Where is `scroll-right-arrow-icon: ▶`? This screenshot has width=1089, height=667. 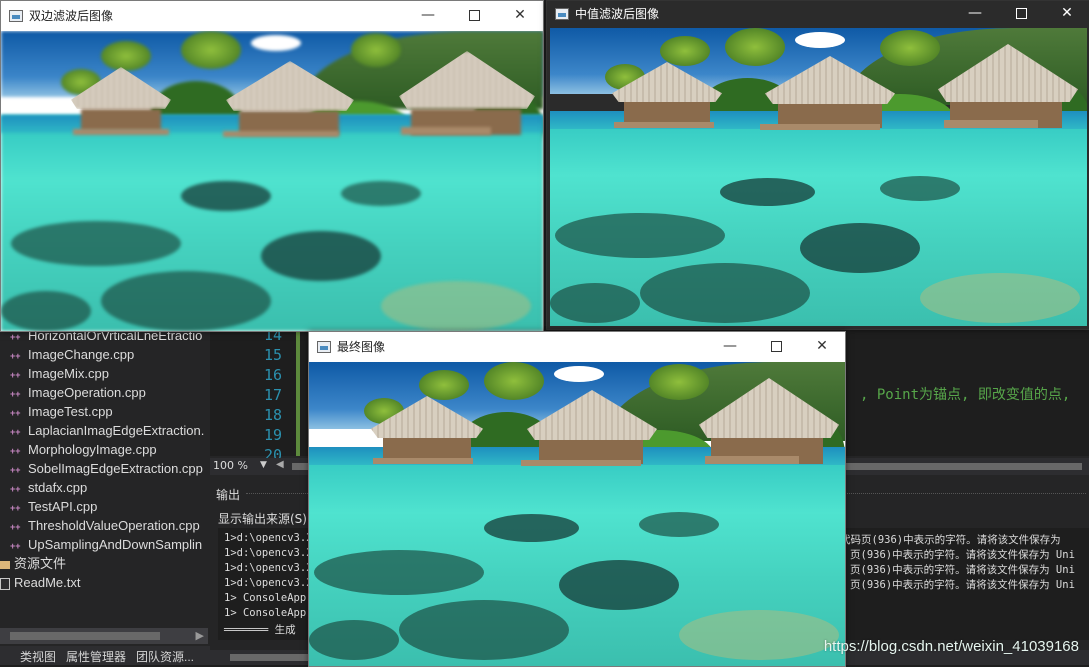
scroll-right-arrow-icon: ▶ is located at coordinates (200, 635).